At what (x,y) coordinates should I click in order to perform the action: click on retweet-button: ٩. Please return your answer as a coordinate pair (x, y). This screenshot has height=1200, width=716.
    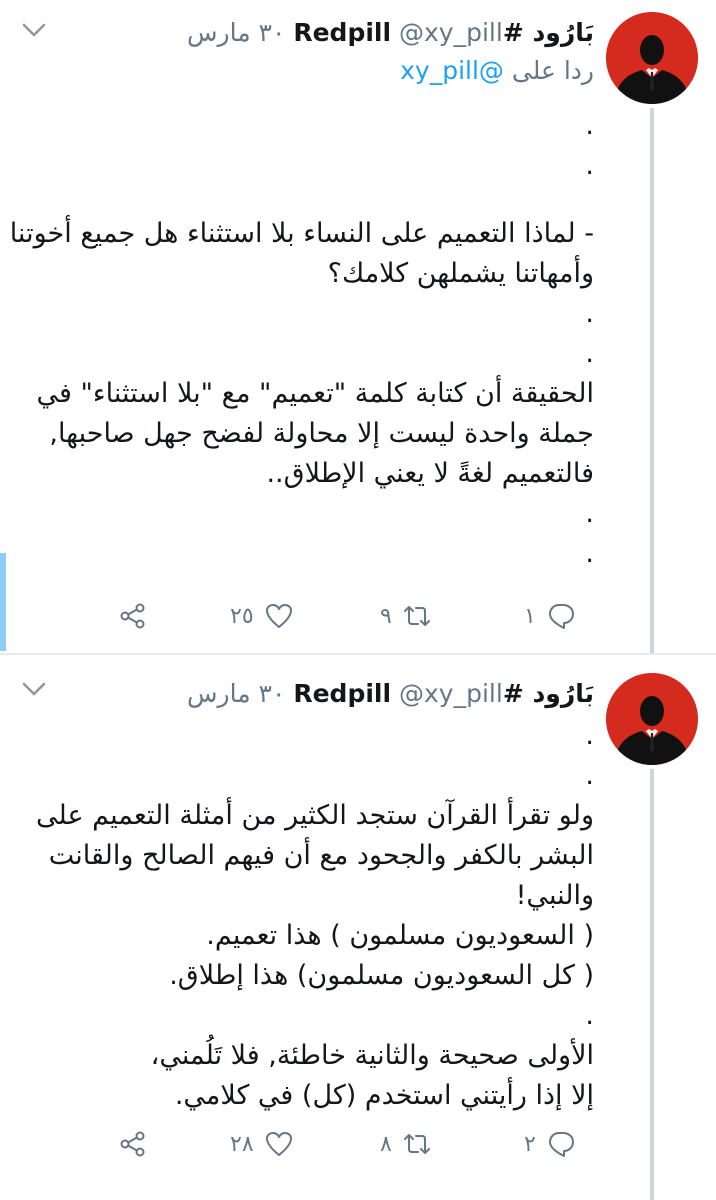
    Looking at the image, I should click on (406, 616).